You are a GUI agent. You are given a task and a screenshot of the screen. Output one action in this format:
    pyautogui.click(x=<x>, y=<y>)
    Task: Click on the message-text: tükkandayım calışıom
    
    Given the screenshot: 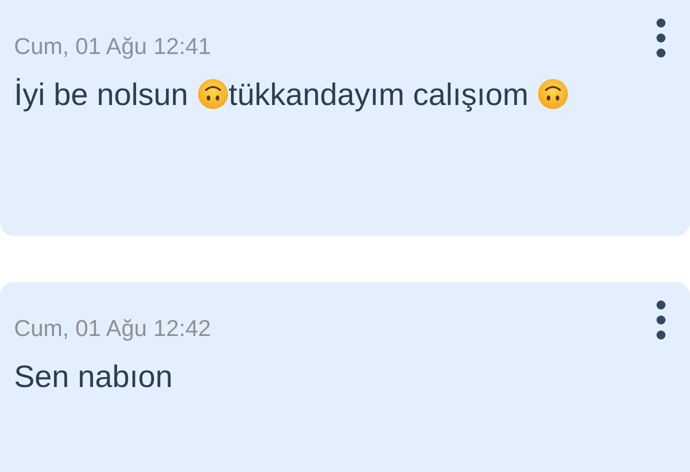 What is the action you would take?
    pyautogui.click(x=379, y=94)
    